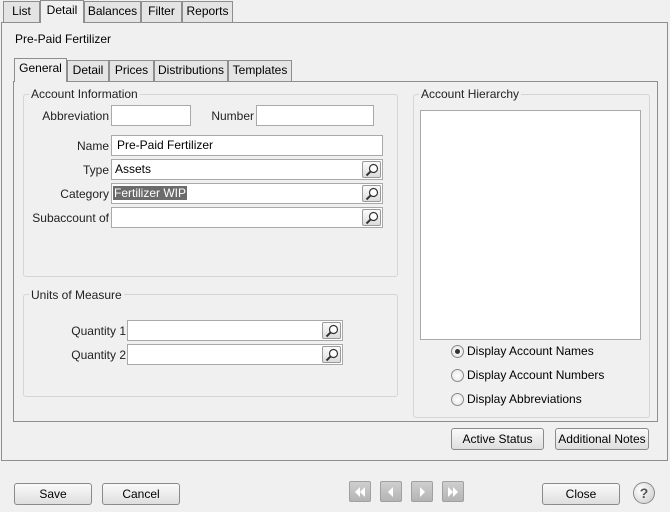 The image size is (670, 512). I want to click on tab-filter: Filter, so click(161, 11).